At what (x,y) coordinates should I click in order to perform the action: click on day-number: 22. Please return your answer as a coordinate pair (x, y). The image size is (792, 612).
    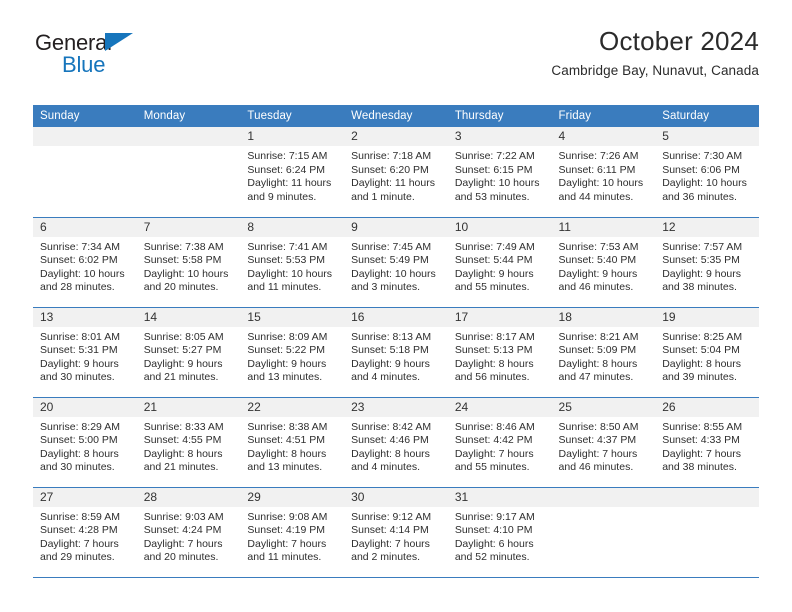
    Looking at the image, I should click on (292, 407).